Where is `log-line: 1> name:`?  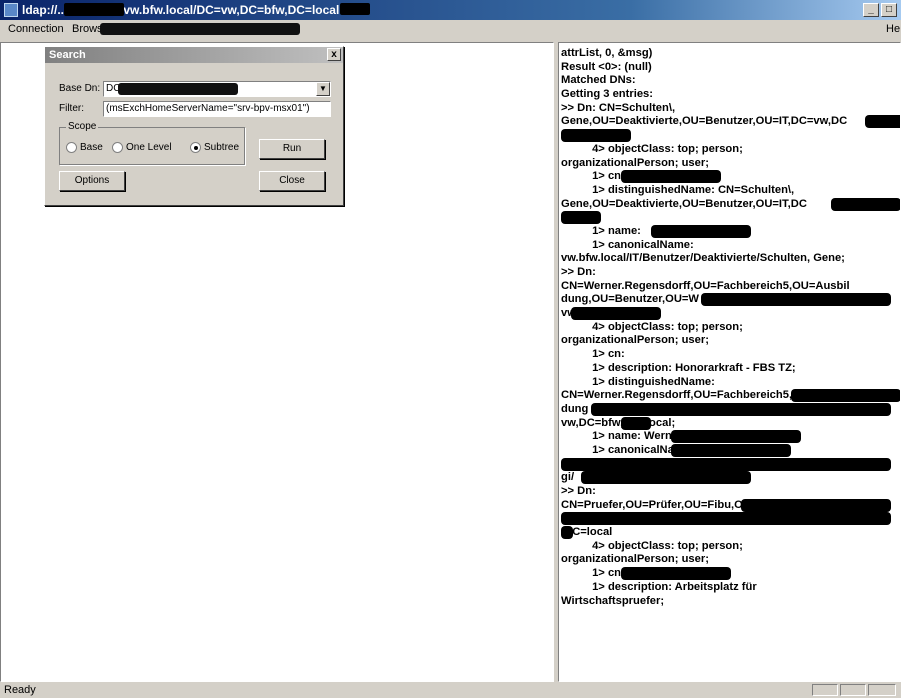 log-line: 1> name: is located at coordinates (729, 231).